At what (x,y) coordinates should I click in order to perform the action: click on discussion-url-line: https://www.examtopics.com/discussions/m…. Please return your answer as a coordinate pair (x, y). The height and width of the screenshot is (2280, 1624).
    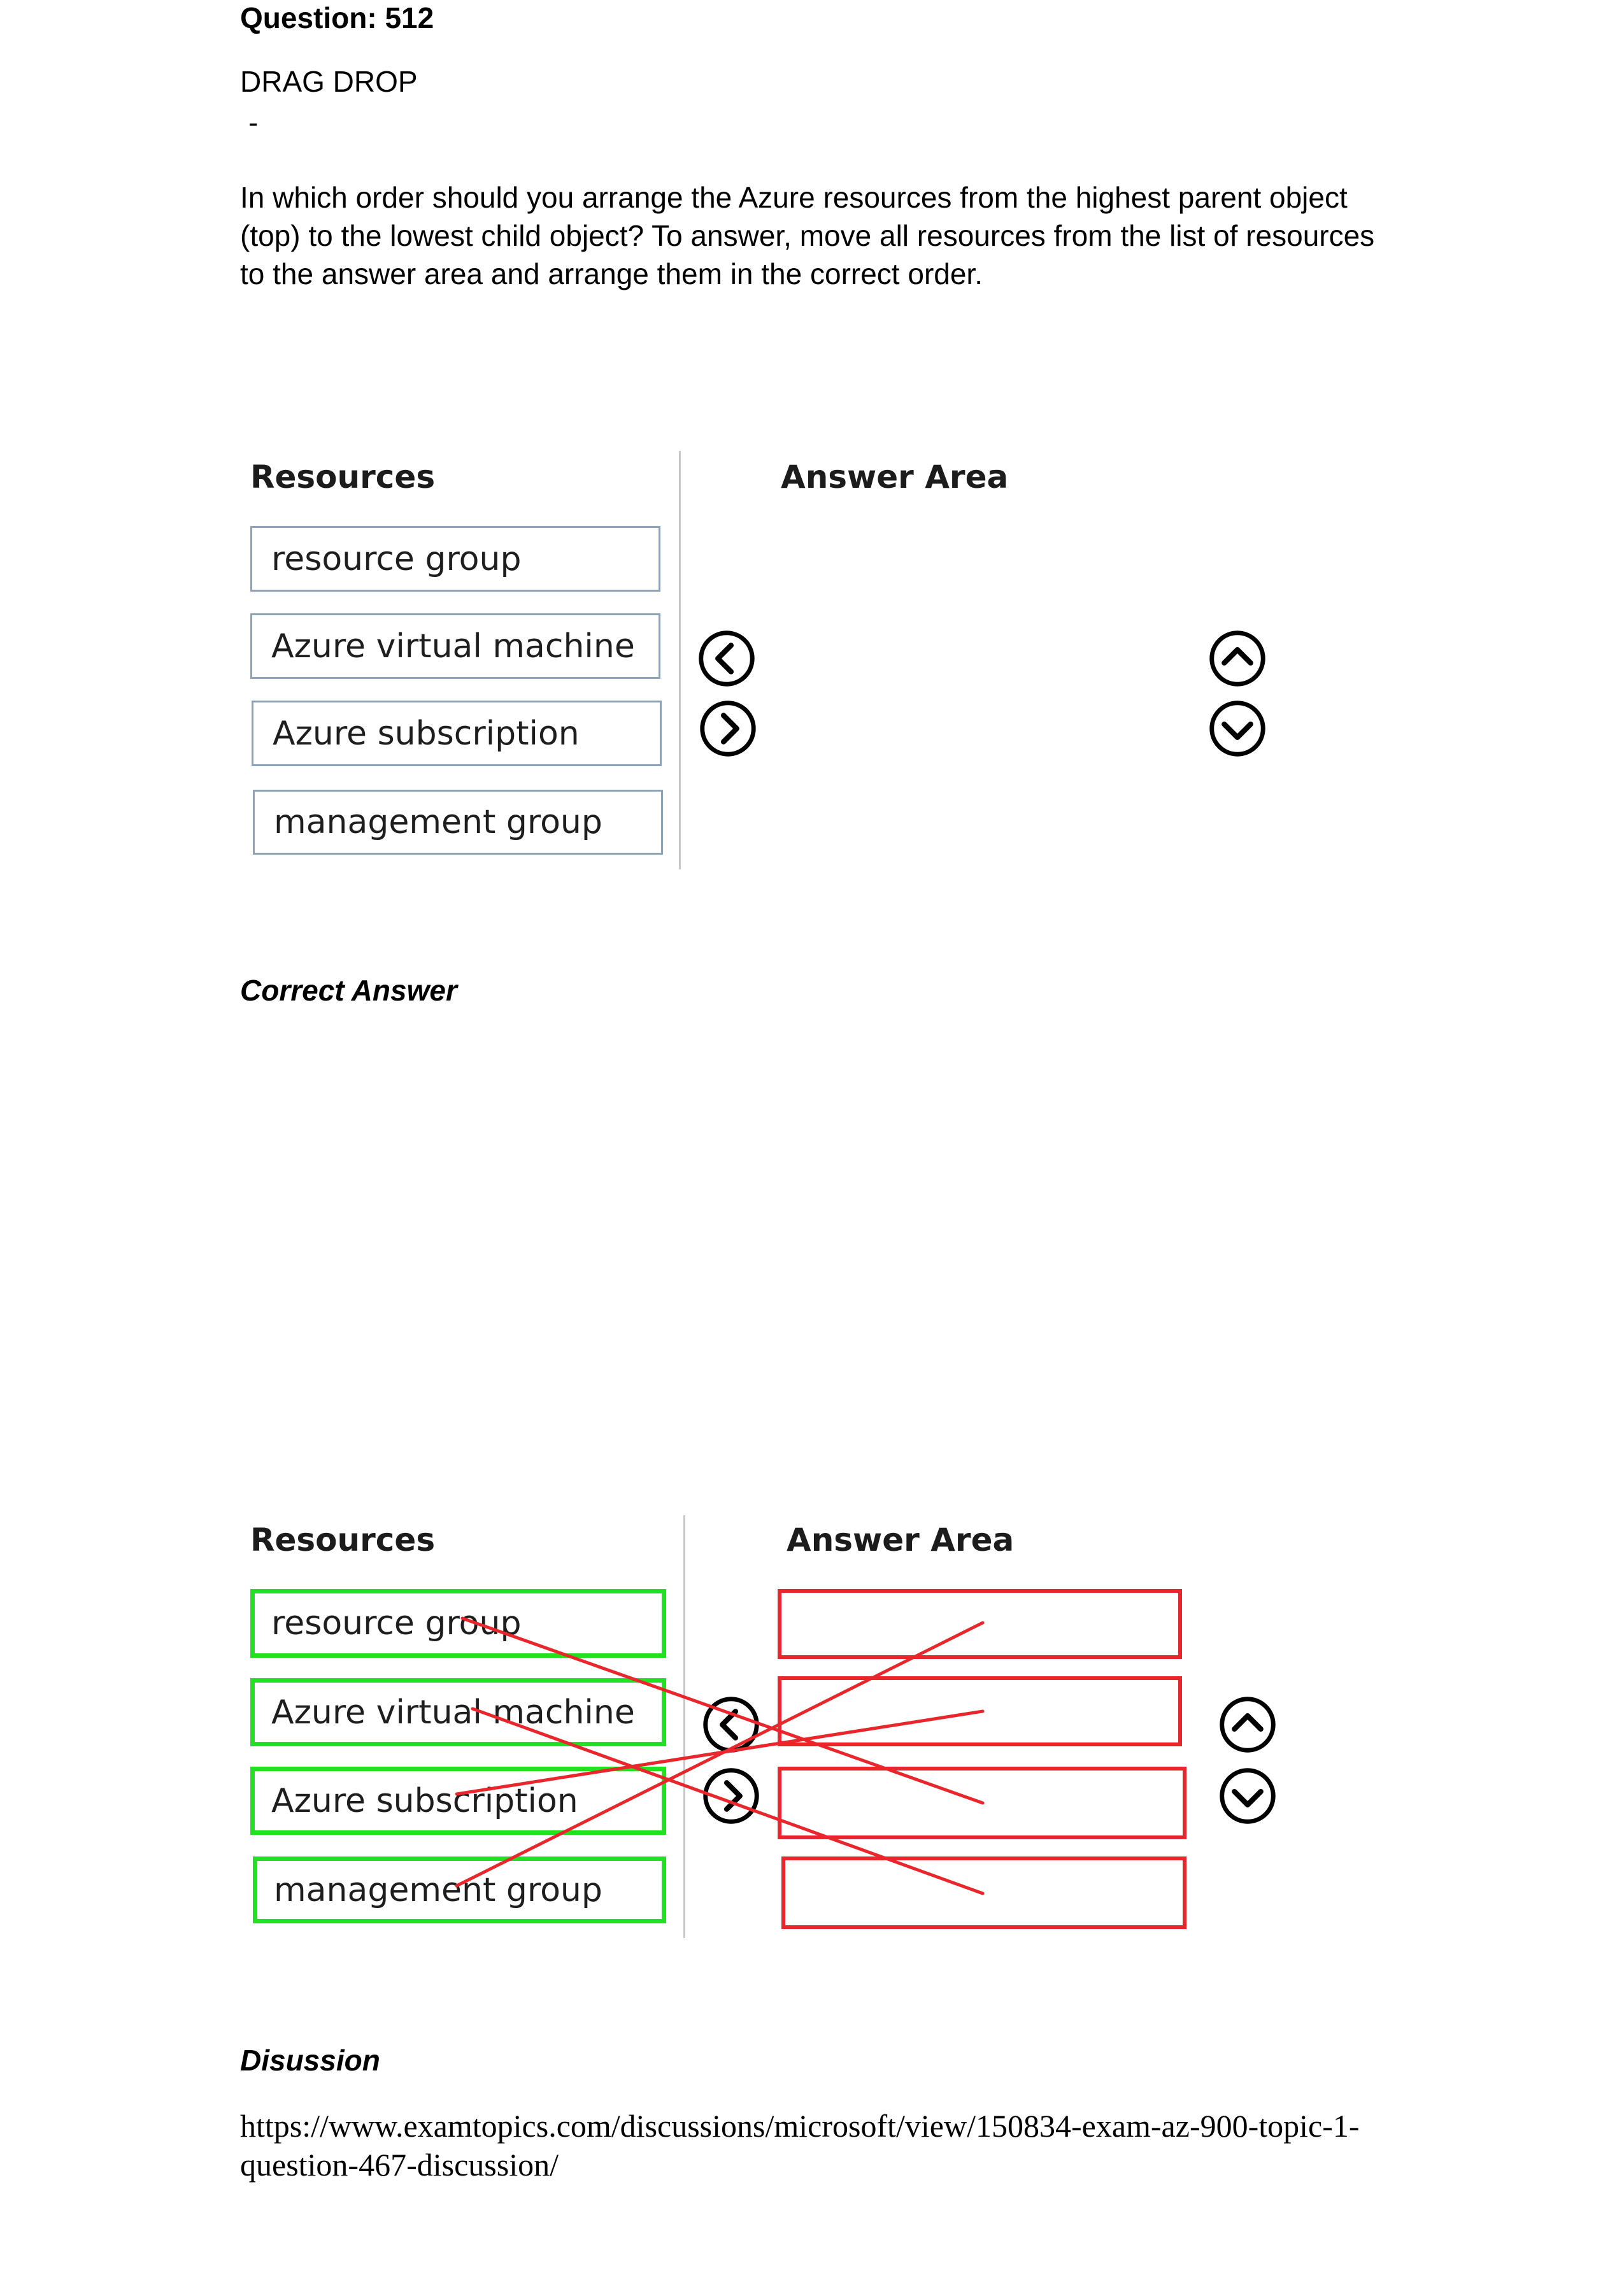
    Looking at the image, I should click on (800, 2126).